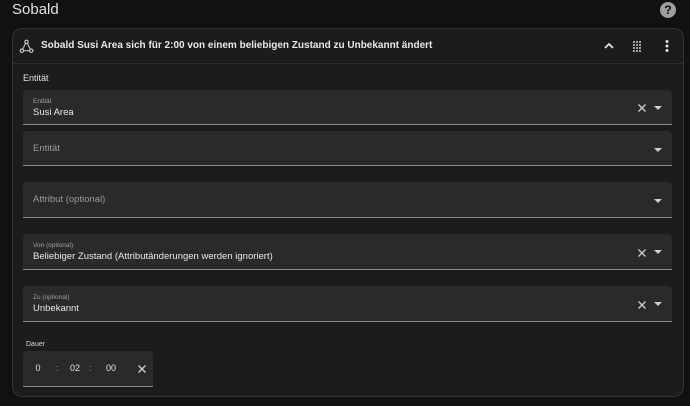 This screenshot has height=406, width=690. Describe the element at coordinates (75, 368) in the screenshot. I see `duration-minutes: 02` at that location.